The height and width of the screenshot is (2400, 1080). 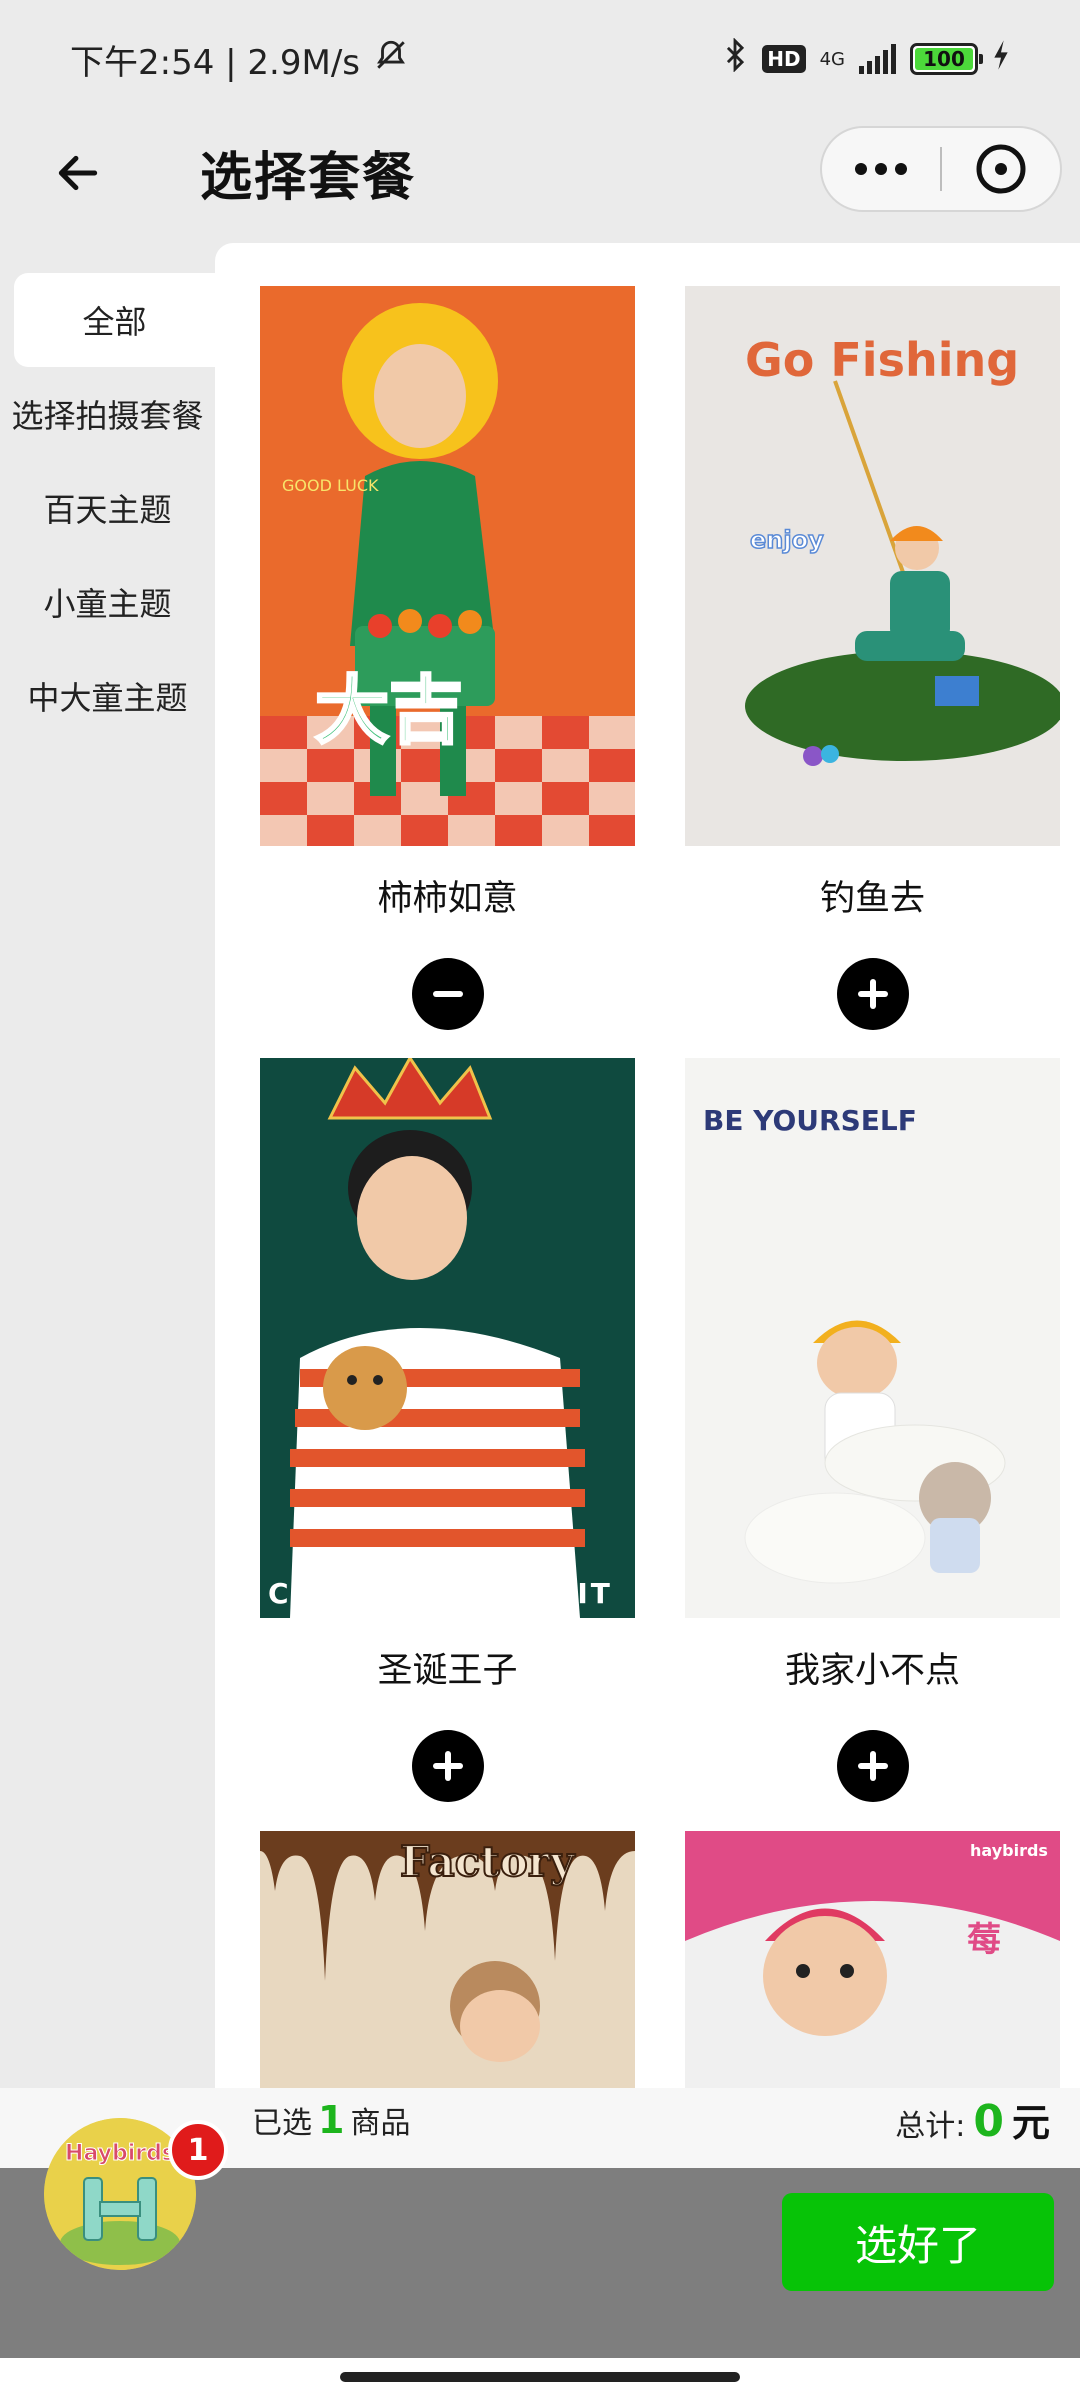 I want to click on sidebar-item-label: 选择拍摄套餐, so click(x=107, y=416).